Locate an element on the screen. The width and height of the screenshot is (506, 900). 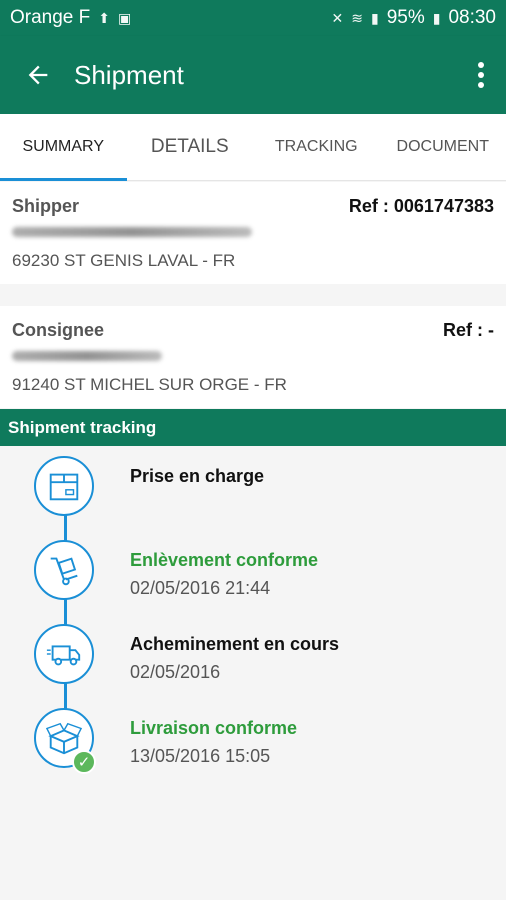
hand-truck-svg is located at coordinates (64, 571).